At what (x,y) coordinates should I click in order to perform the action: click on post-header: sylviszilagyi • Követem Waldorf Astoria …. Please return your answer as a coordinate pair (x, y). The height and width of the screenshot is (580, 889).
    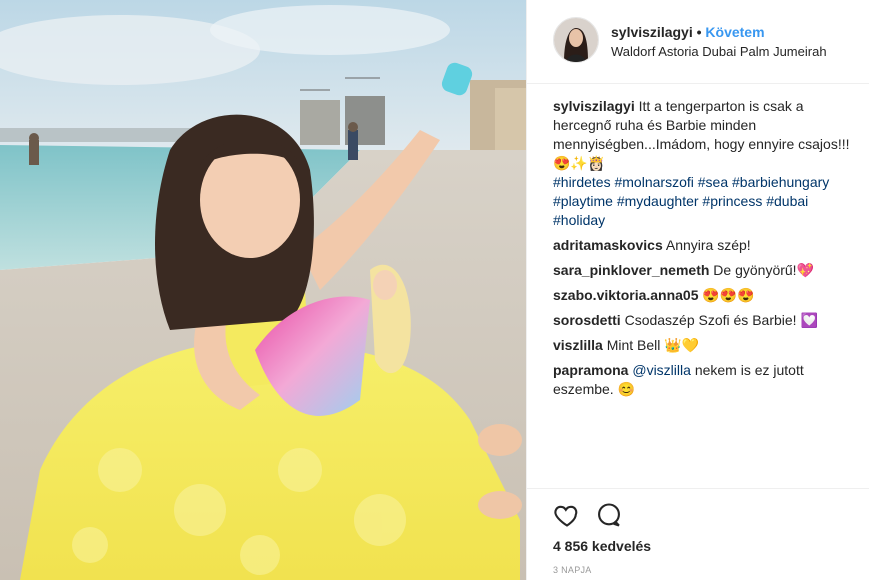
    Looking at the image, I should click on (698, 42).